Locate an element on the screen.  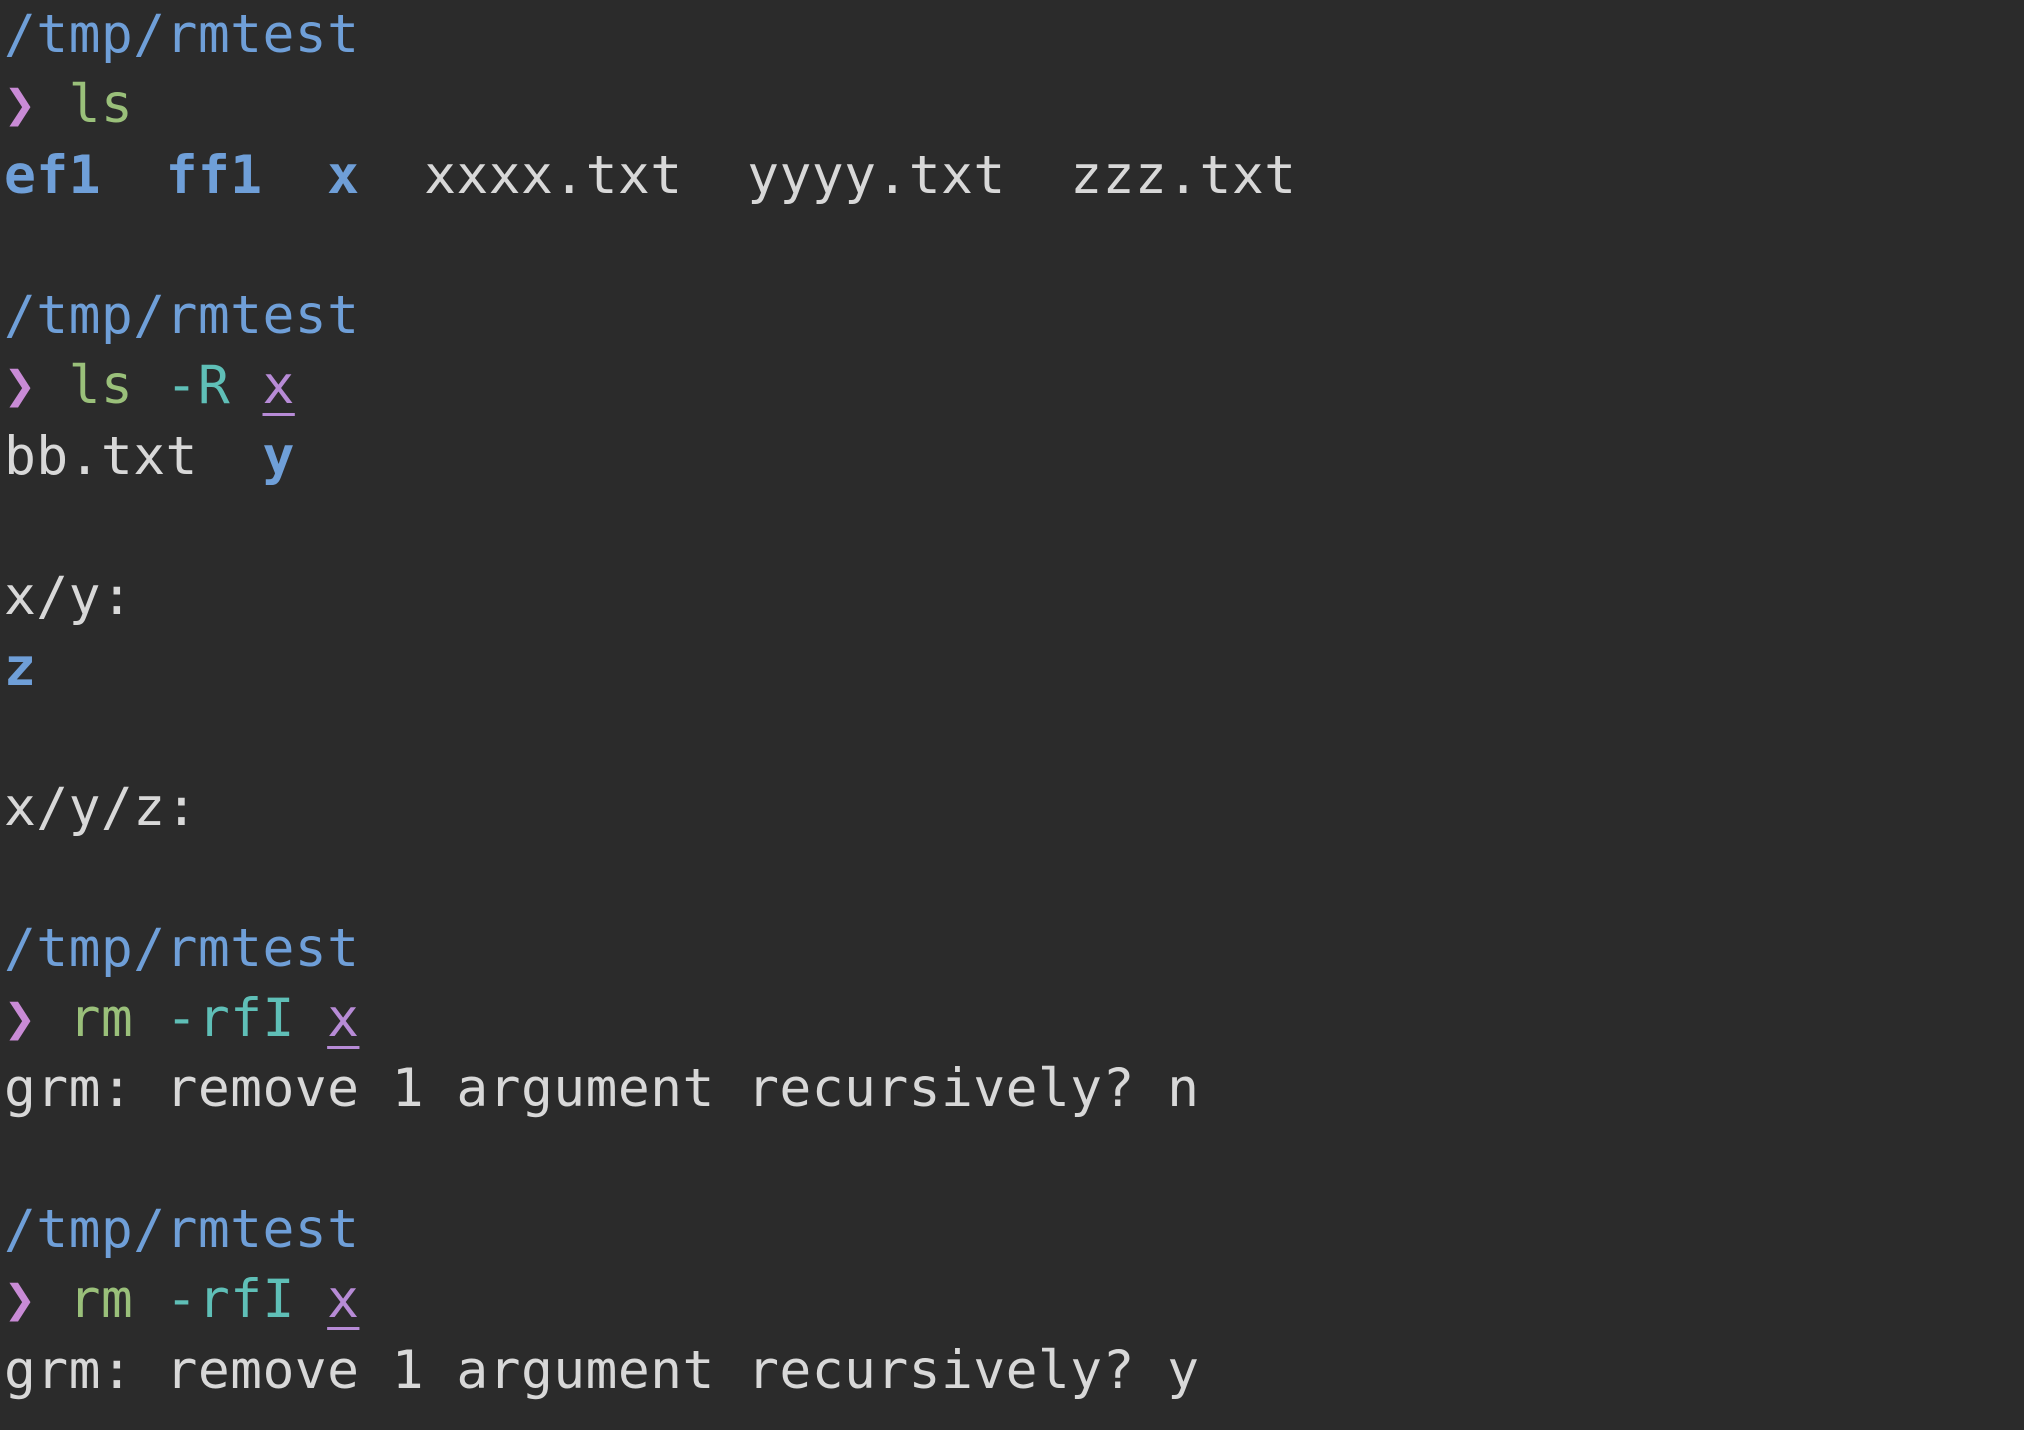
ls-dir-header: x/y/z: is located at coordinates (101, 808).